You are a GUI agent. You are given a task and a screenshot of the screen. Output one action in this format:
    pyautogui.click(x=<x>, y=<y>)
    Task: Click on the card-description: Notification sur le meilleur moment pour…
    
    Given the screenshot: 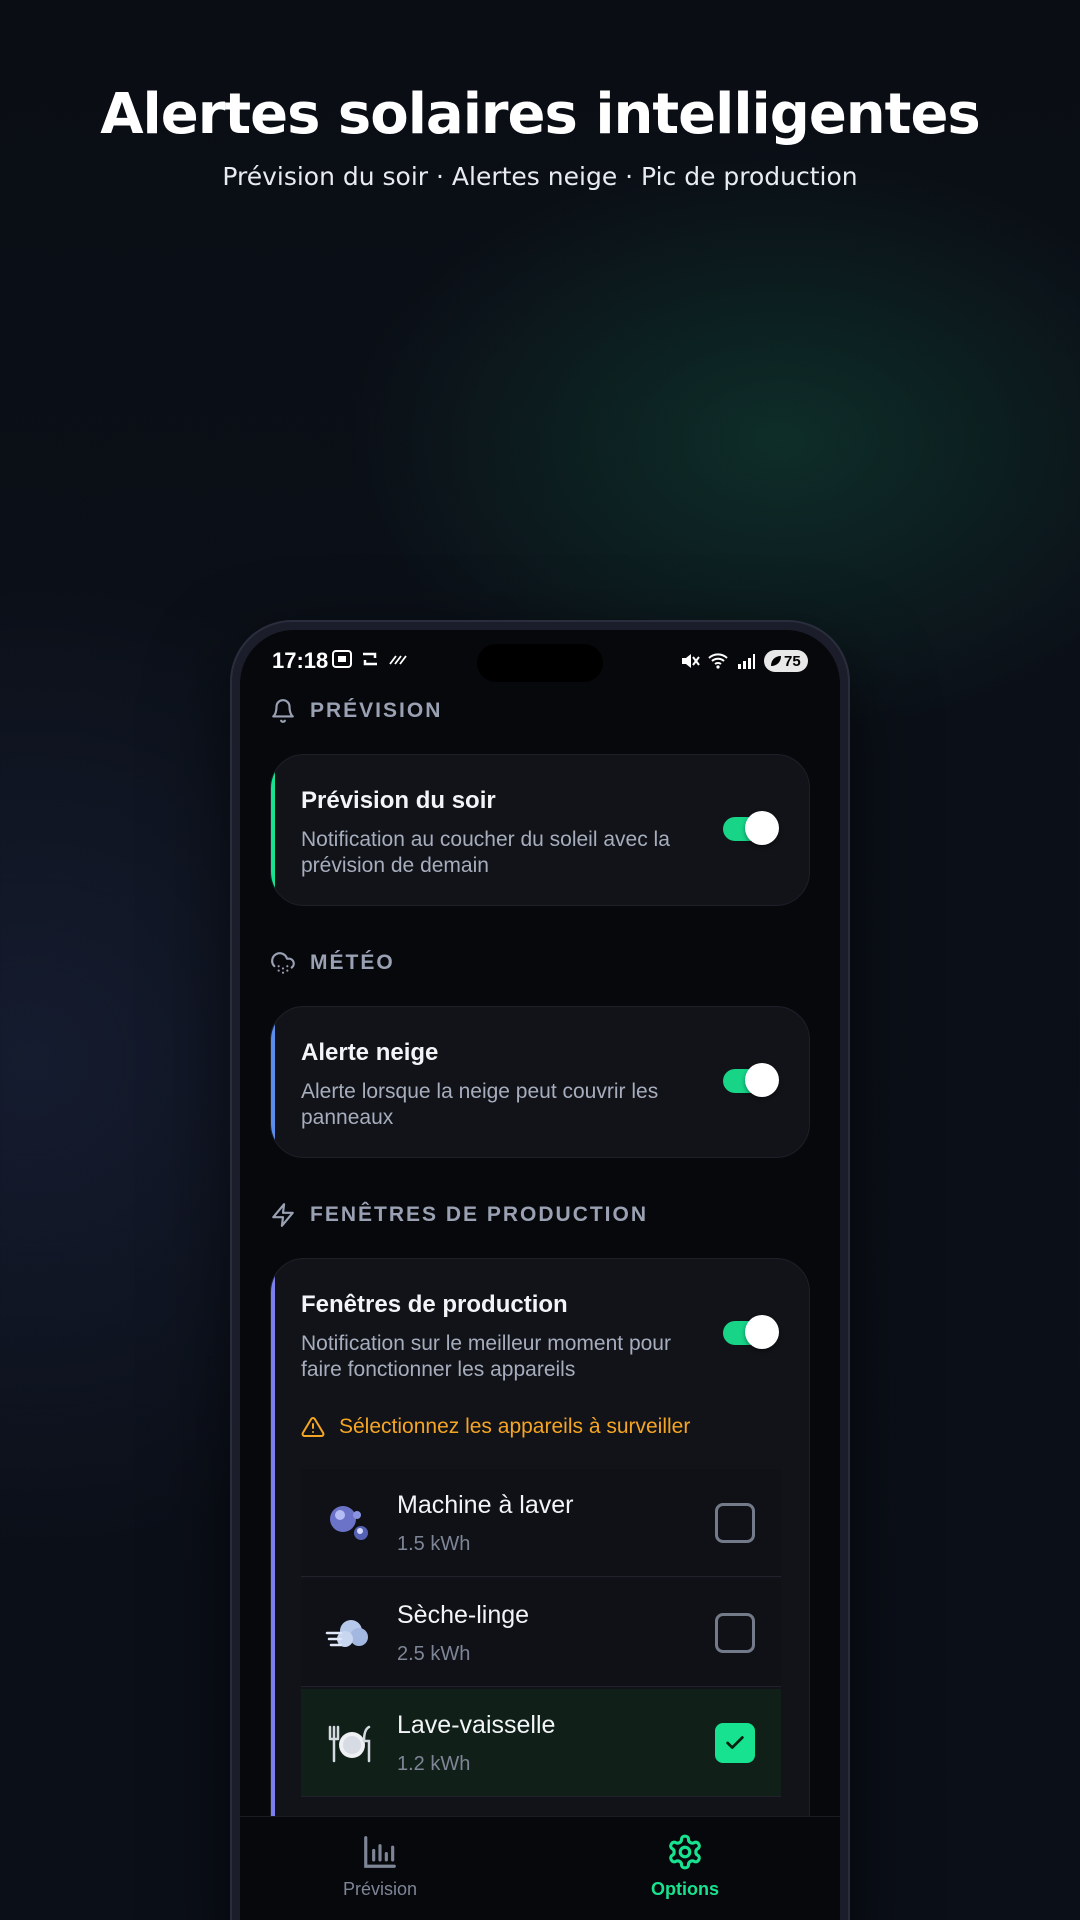 What is the action you would take?
    pyautogui.click(x=486, y=1356)
    